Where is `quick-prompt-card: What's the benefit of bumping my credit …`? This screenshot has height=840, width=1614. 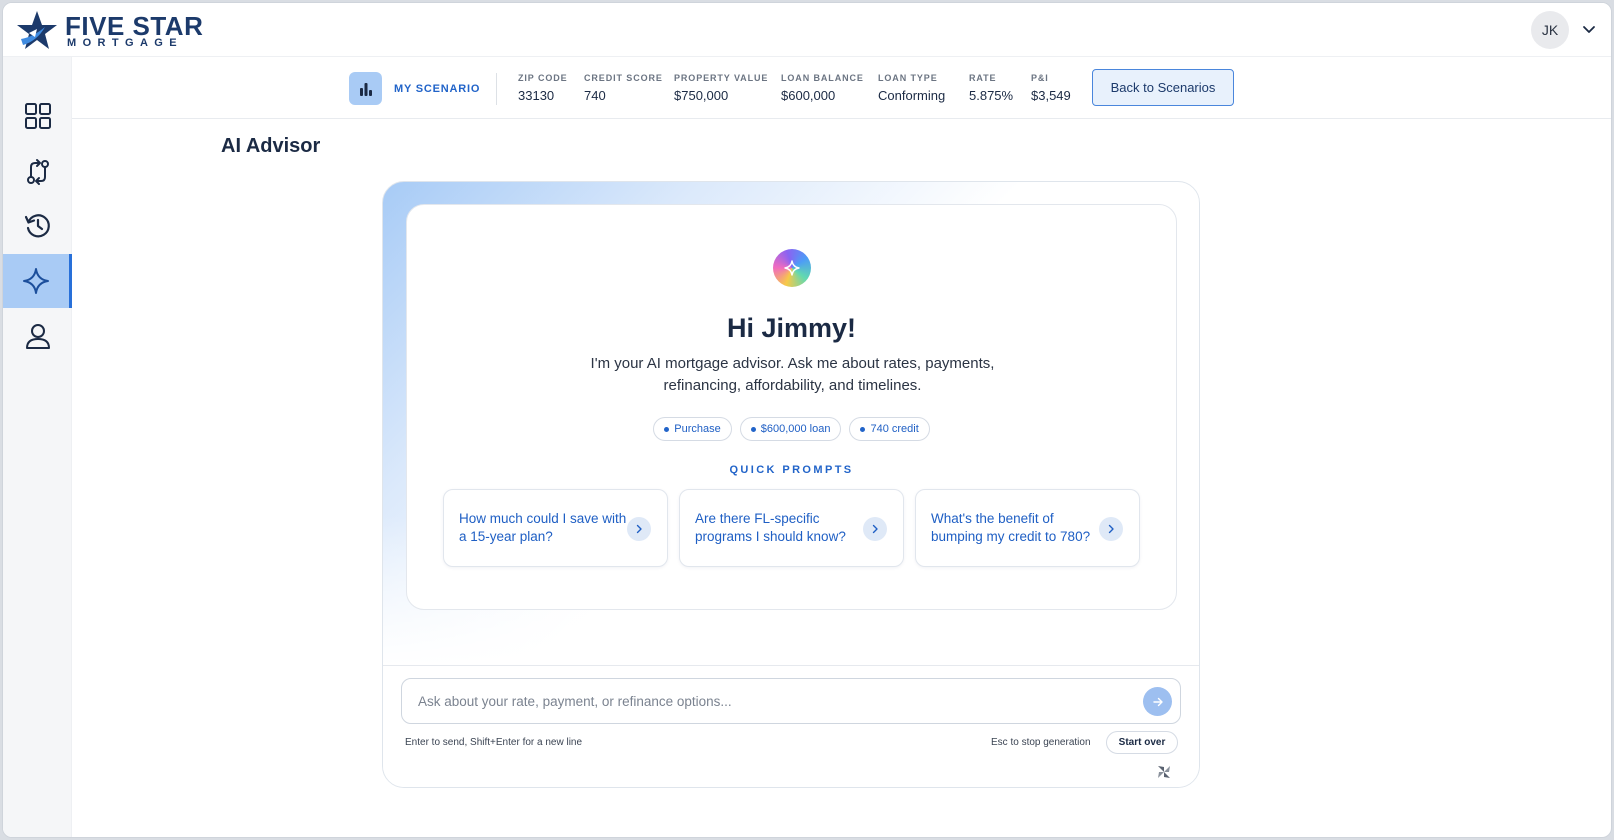 quick-prompt-card: What's the benefit of bumping my credit … is located at coordinates (1027, 528).